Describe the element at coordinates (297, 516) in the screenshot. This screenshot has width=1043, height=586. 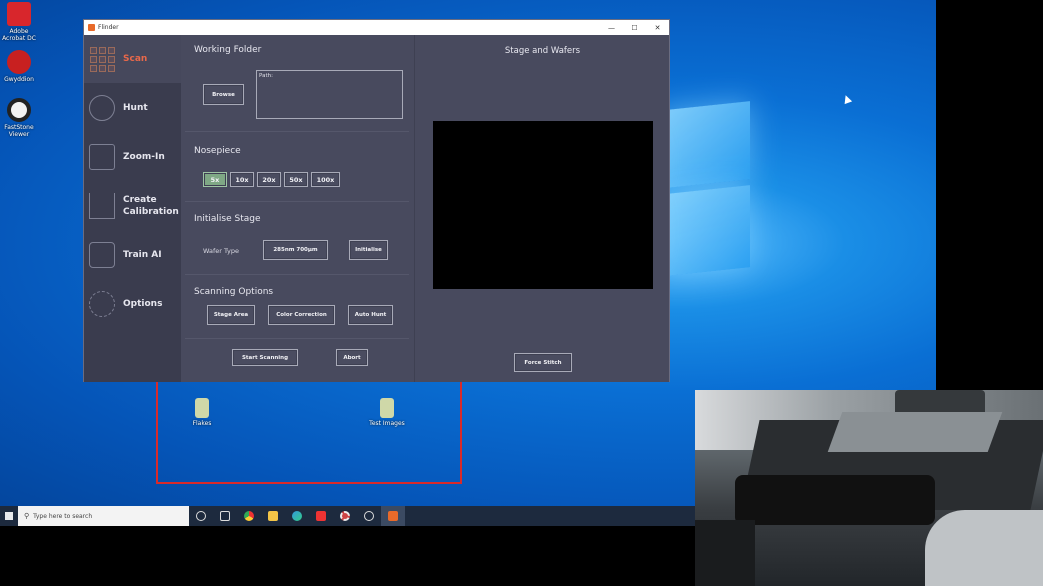
I see `edge-icon` at that location.